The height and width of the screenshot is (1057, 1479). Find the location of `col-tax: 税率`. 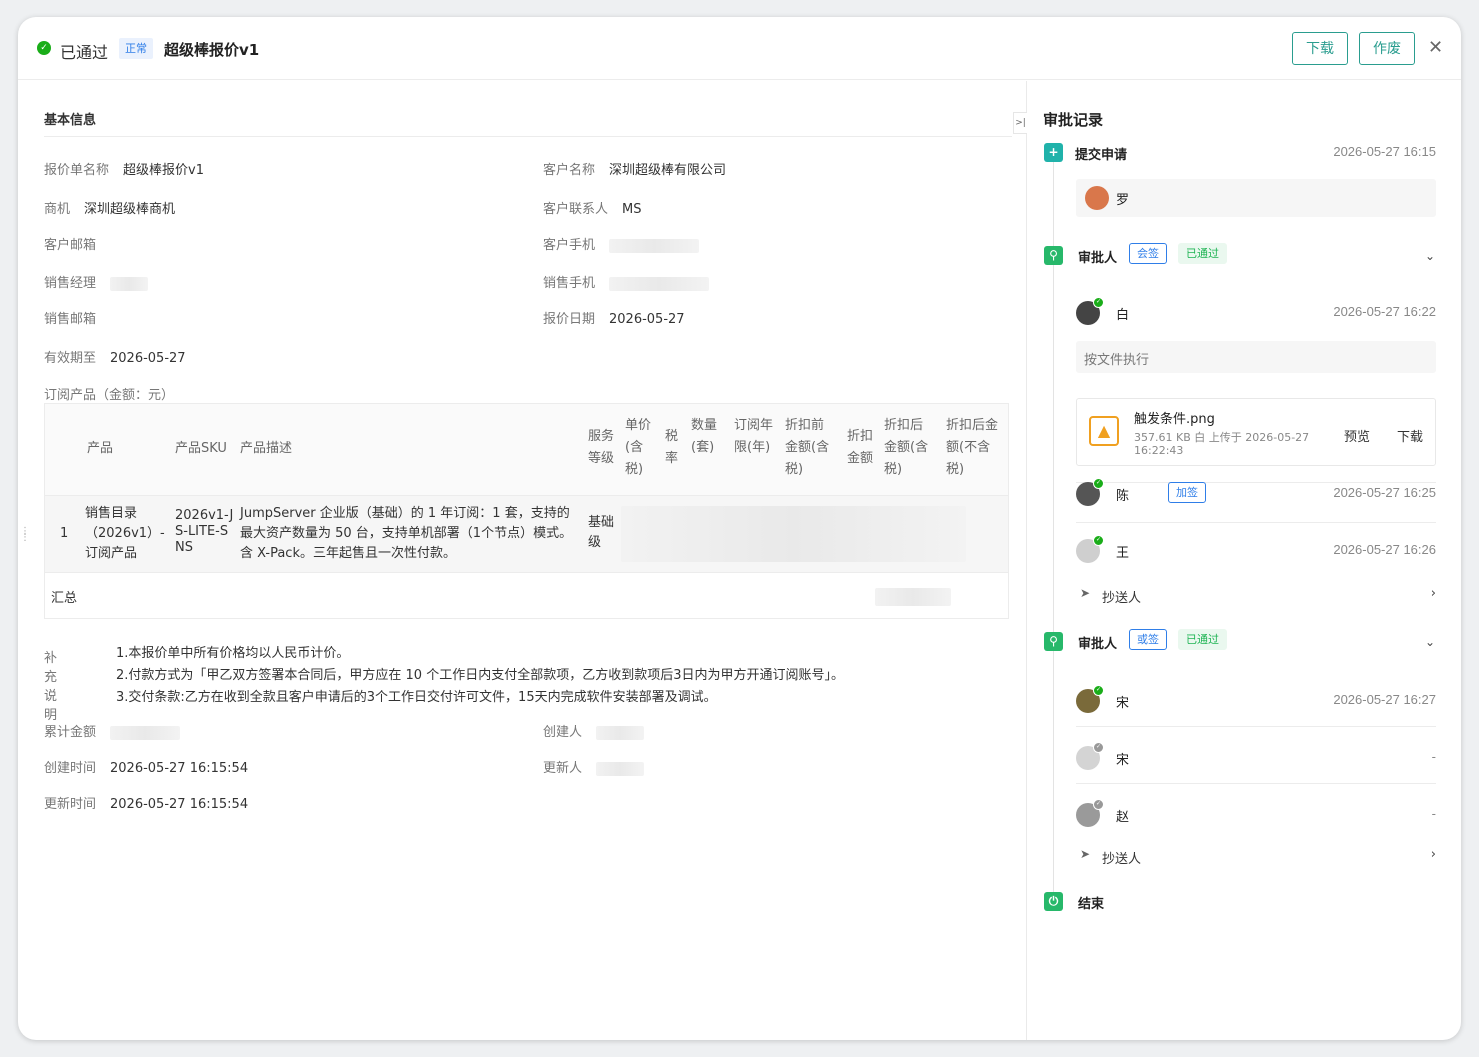

col-tax: 税率 is located at coordinates (672, 447).